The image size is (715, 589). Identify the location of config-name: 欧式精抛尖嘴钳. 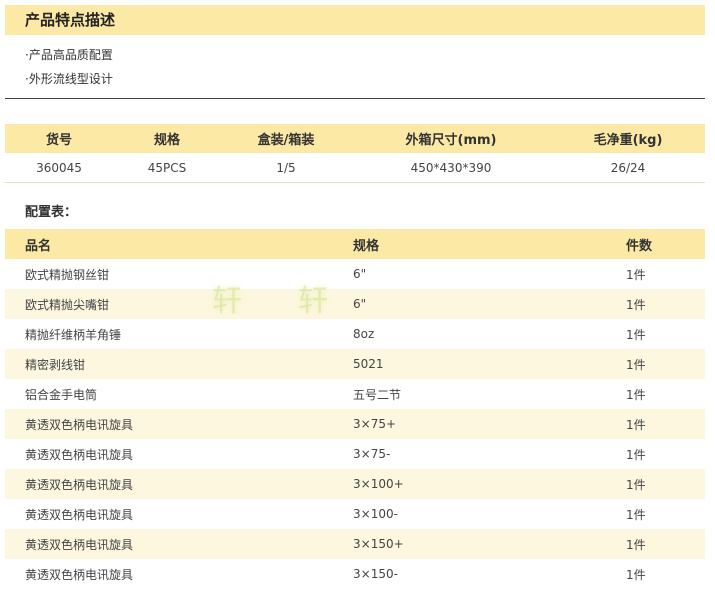
(169, 304).